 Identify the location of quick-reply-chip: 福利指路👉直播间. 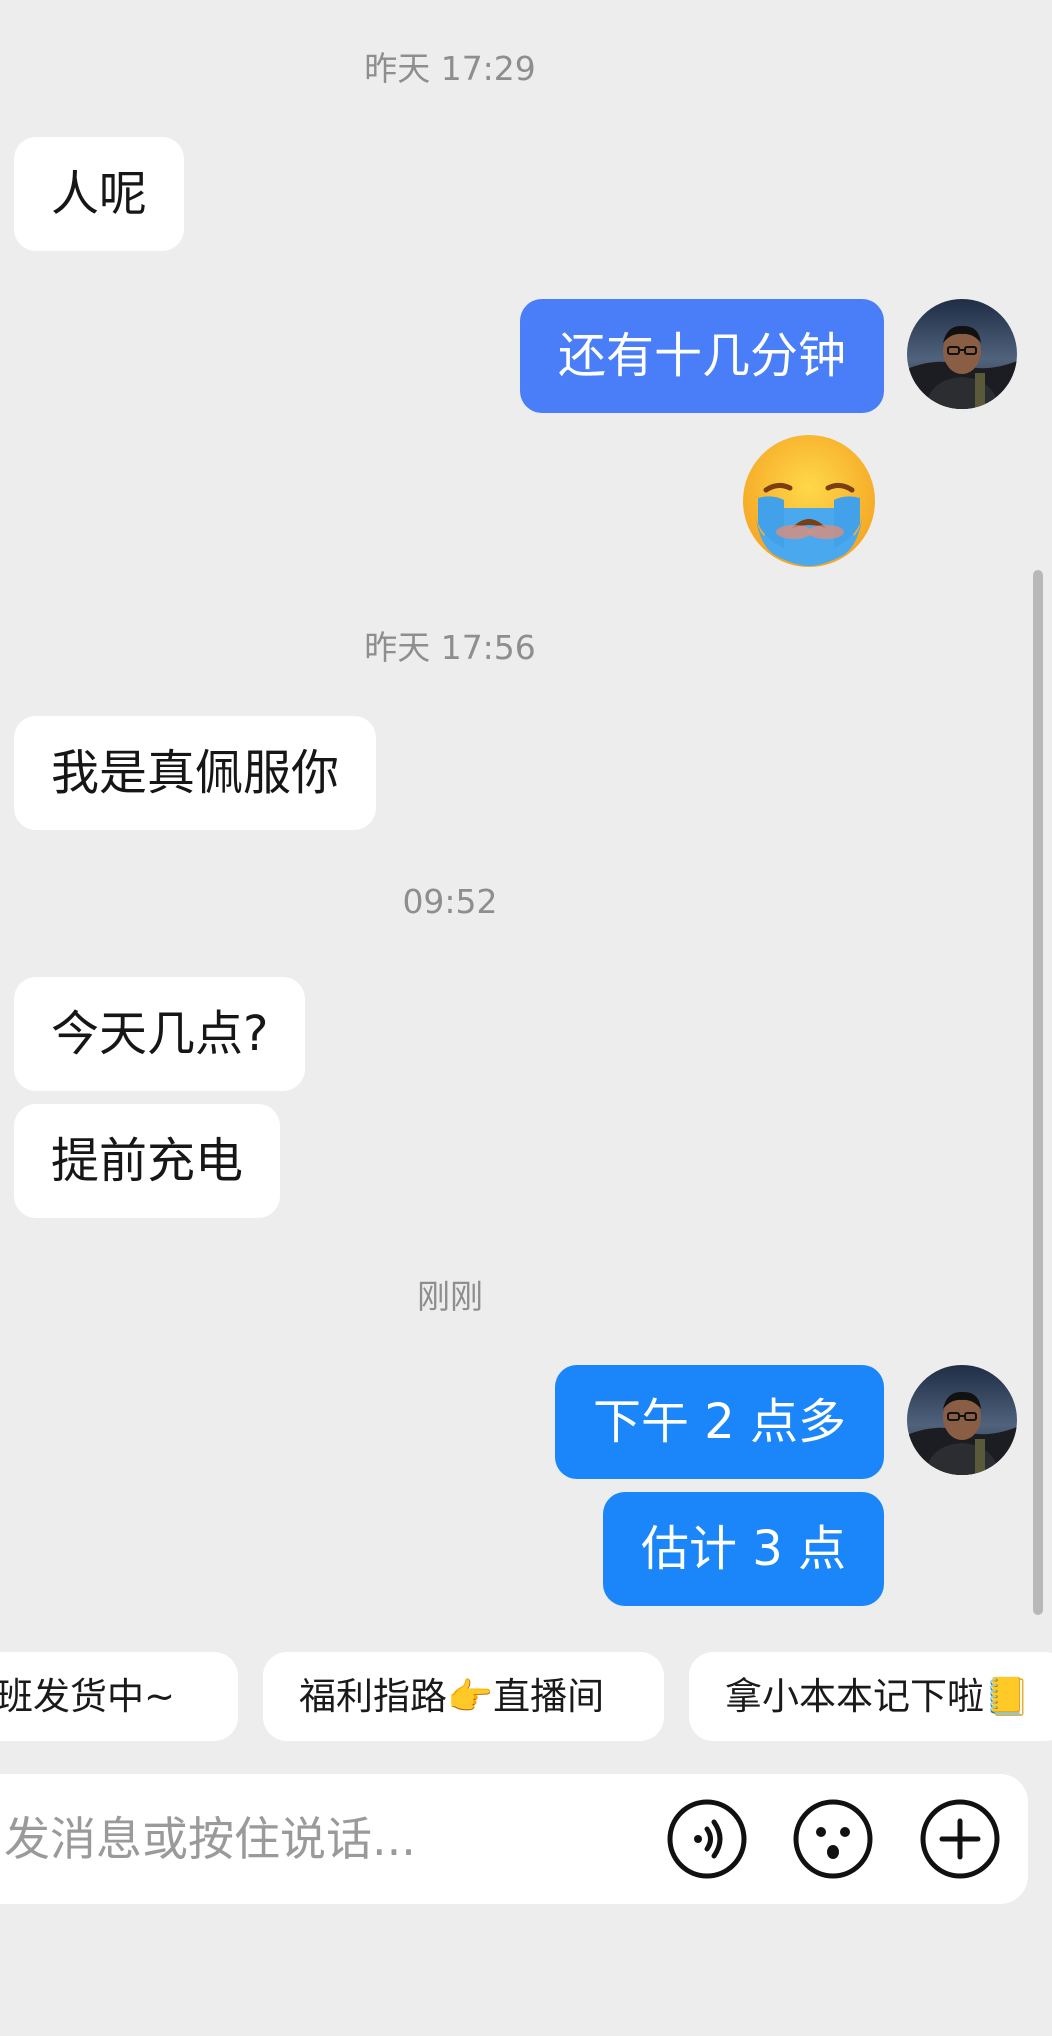
(463, 1696).